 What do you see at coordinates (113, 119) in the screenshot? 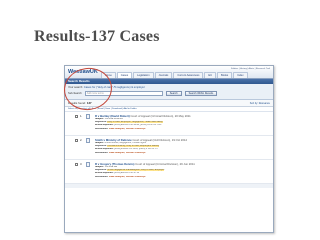
I see `result-subject: Criminal evidence` at bounding box center [113, 119].